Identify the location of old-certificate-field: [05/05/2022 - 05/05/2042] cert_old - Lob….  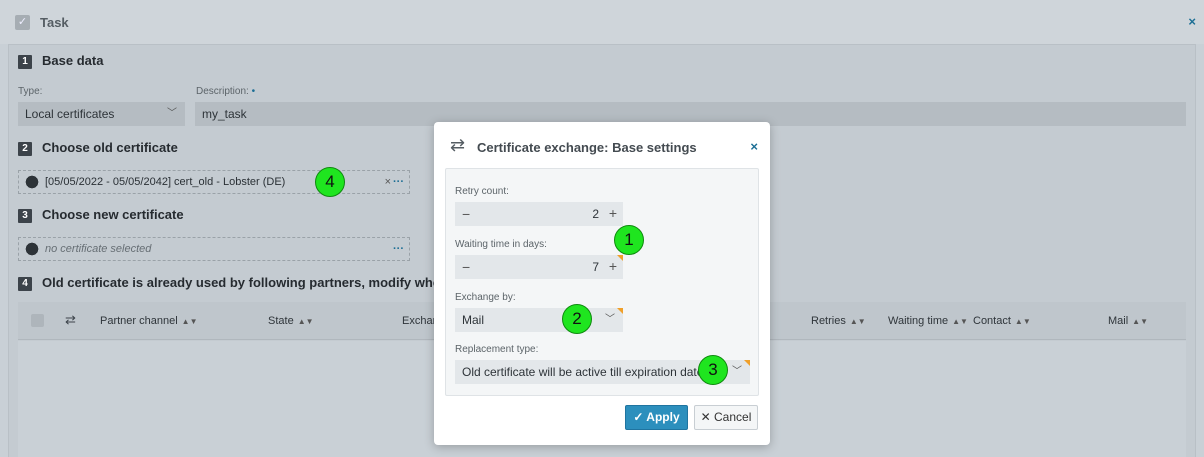
(214, 182).